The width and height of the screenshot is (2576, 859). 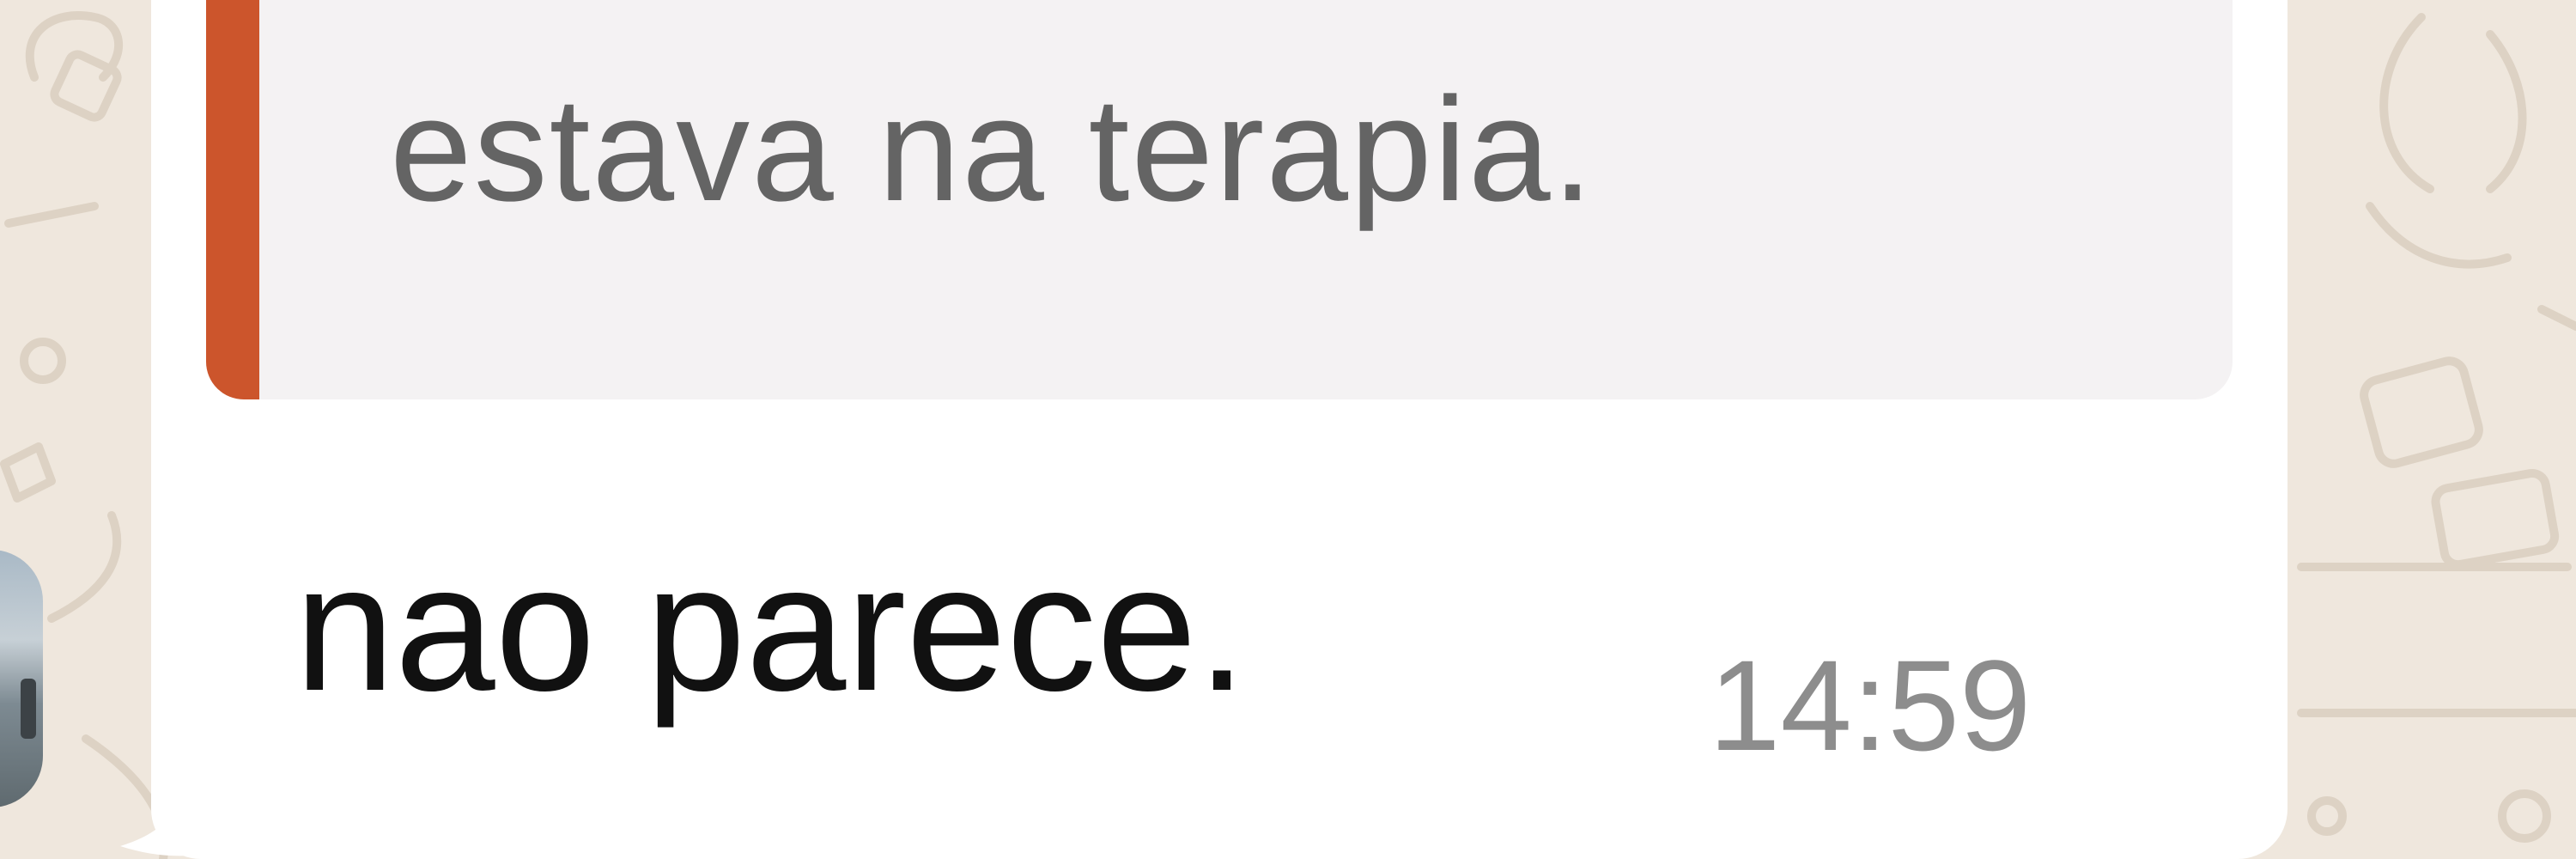 What do you see at coordinates (1871, 705) in the screenshot?
I see `message-timestamp: 14:59` at bounding box center [1871, 705].